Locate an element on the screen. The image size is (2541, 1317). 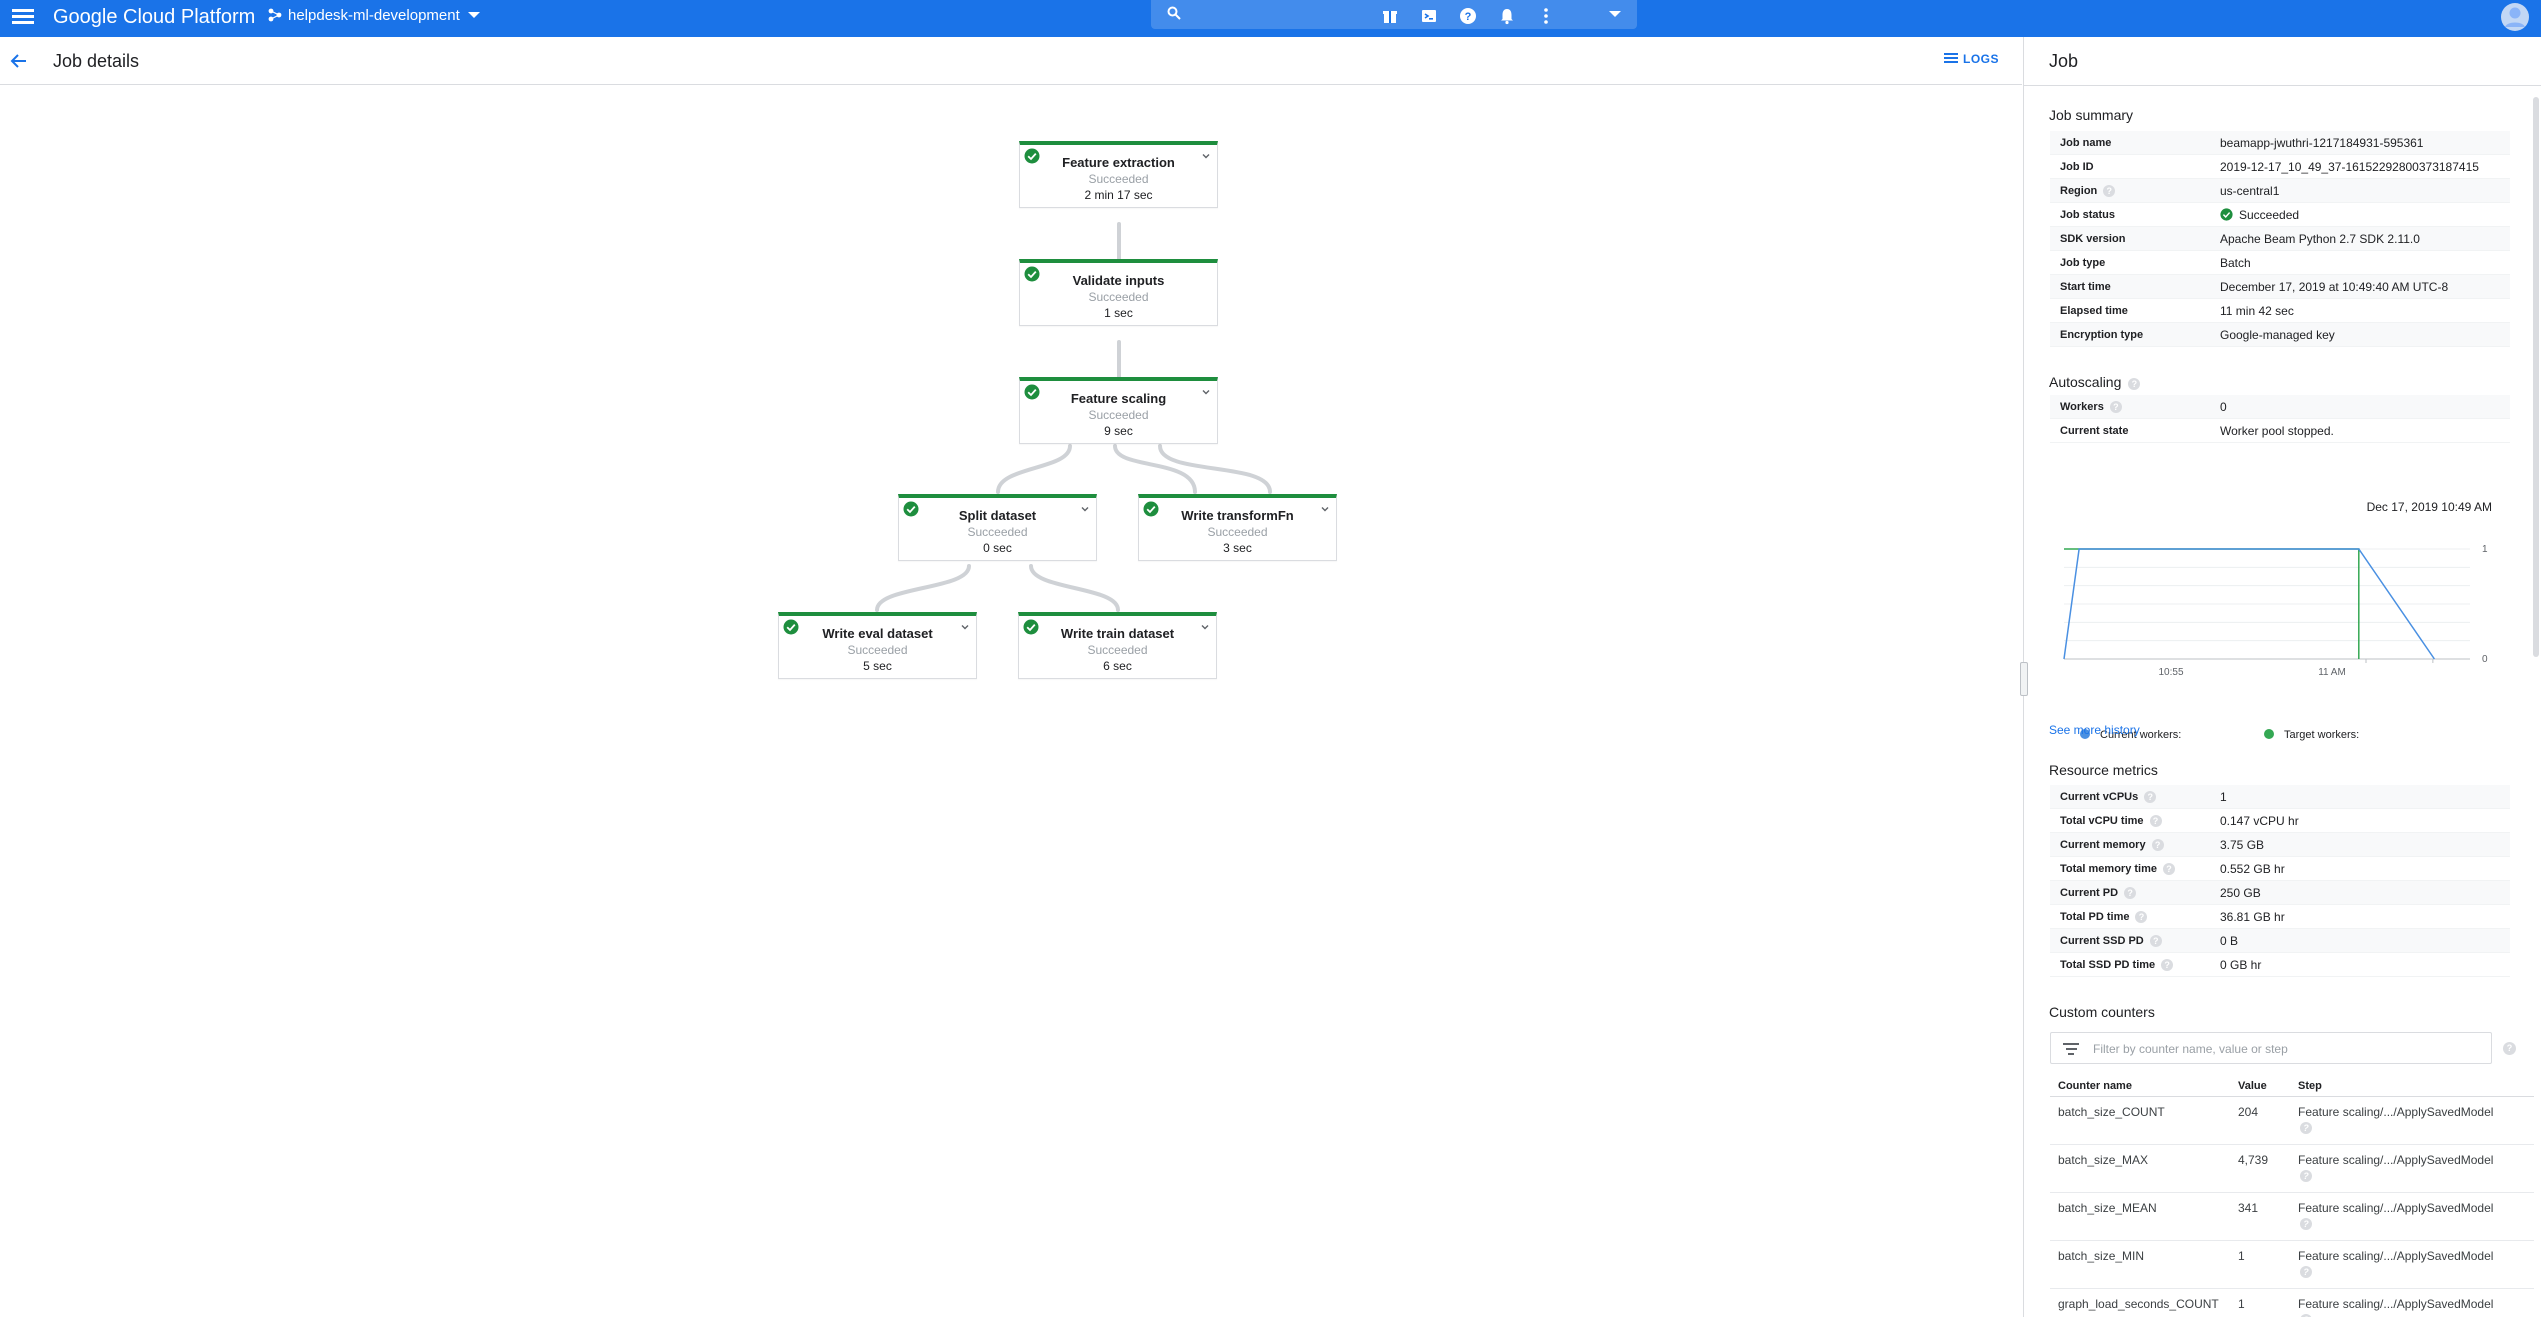
legend-target-workers: Target workers: is located at coordinates (2311, 735).